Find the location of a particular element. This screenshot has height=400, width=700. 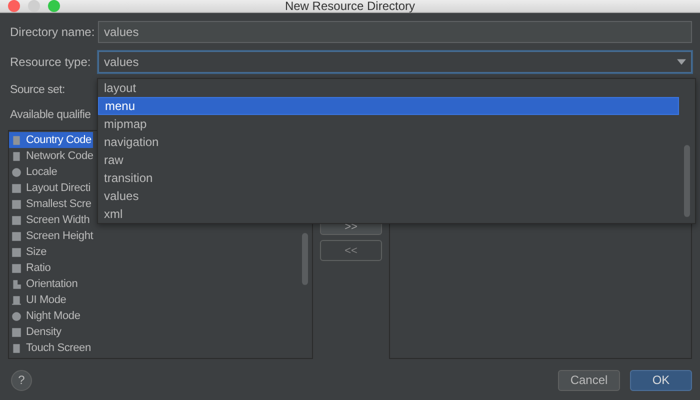

qualifier-item: Smallest Scre is located at coordinates (51, 204).